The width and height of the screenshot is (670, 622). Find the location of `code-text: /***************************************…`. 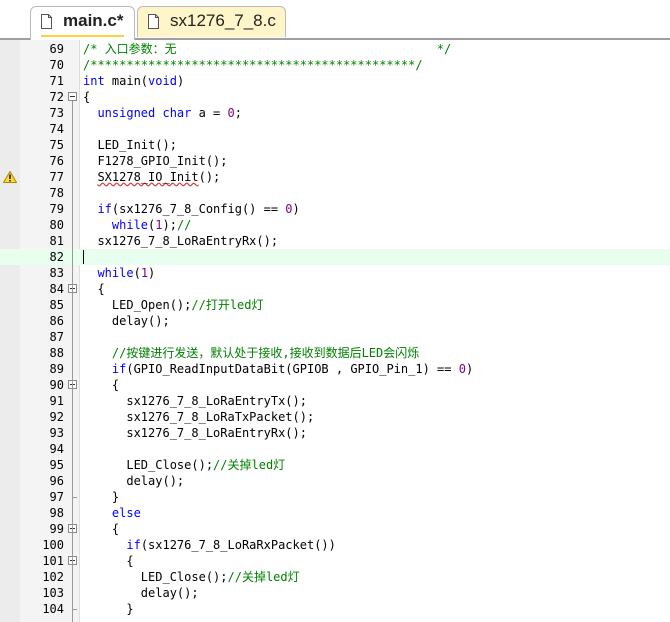

code-text: /***************************************… is located at coordinates (253, 65).